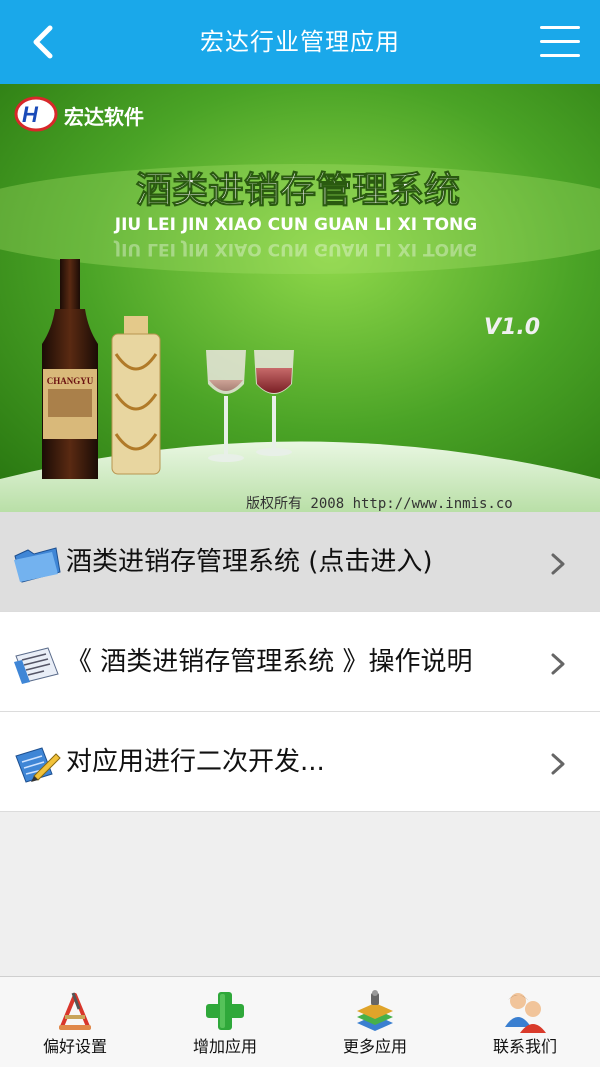  Describe the element at coordinates (525, 1013) in the screenshot. I see `contacts-icon` at that location.